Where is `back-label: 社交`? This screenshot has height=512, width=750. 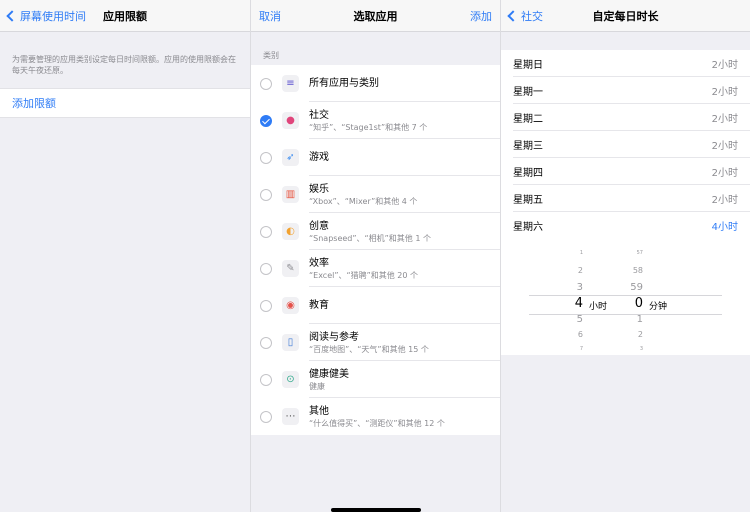 back-label: 社交 is located at coordinates (532, 16).